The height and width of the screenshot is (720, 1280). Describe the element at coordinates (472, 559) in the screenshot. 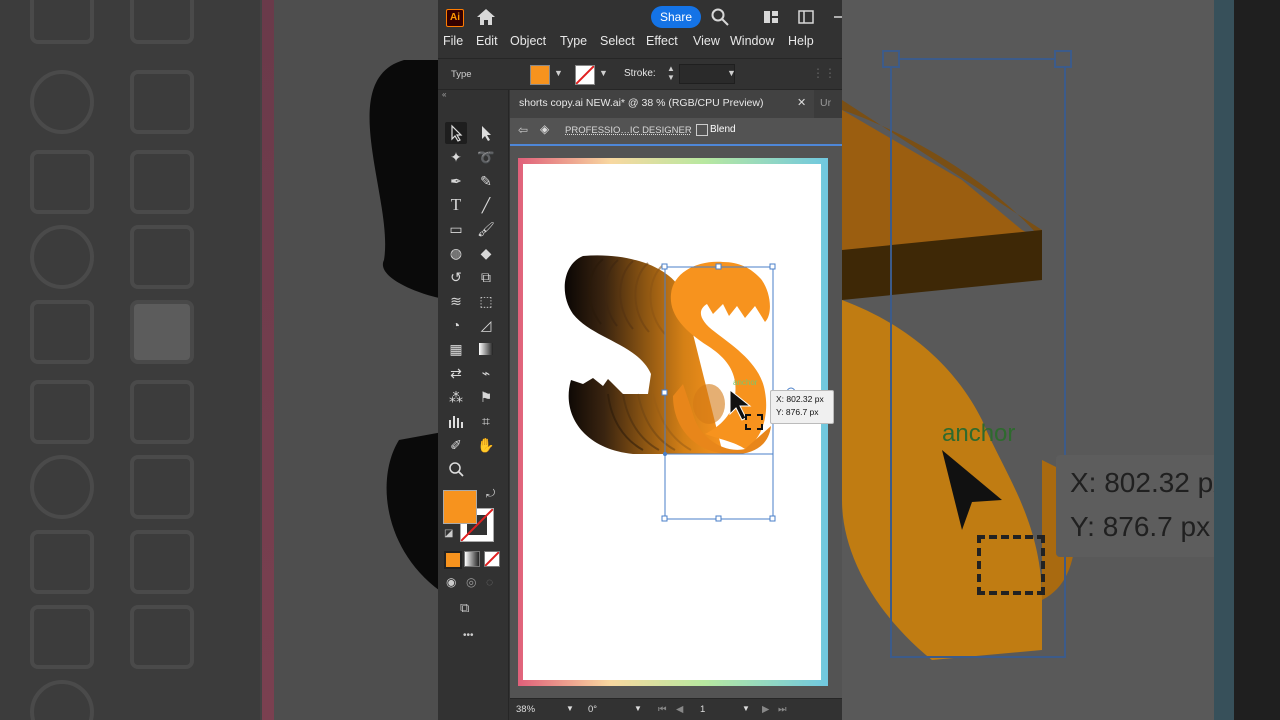

I see `gradient-mode-icon` at that location.